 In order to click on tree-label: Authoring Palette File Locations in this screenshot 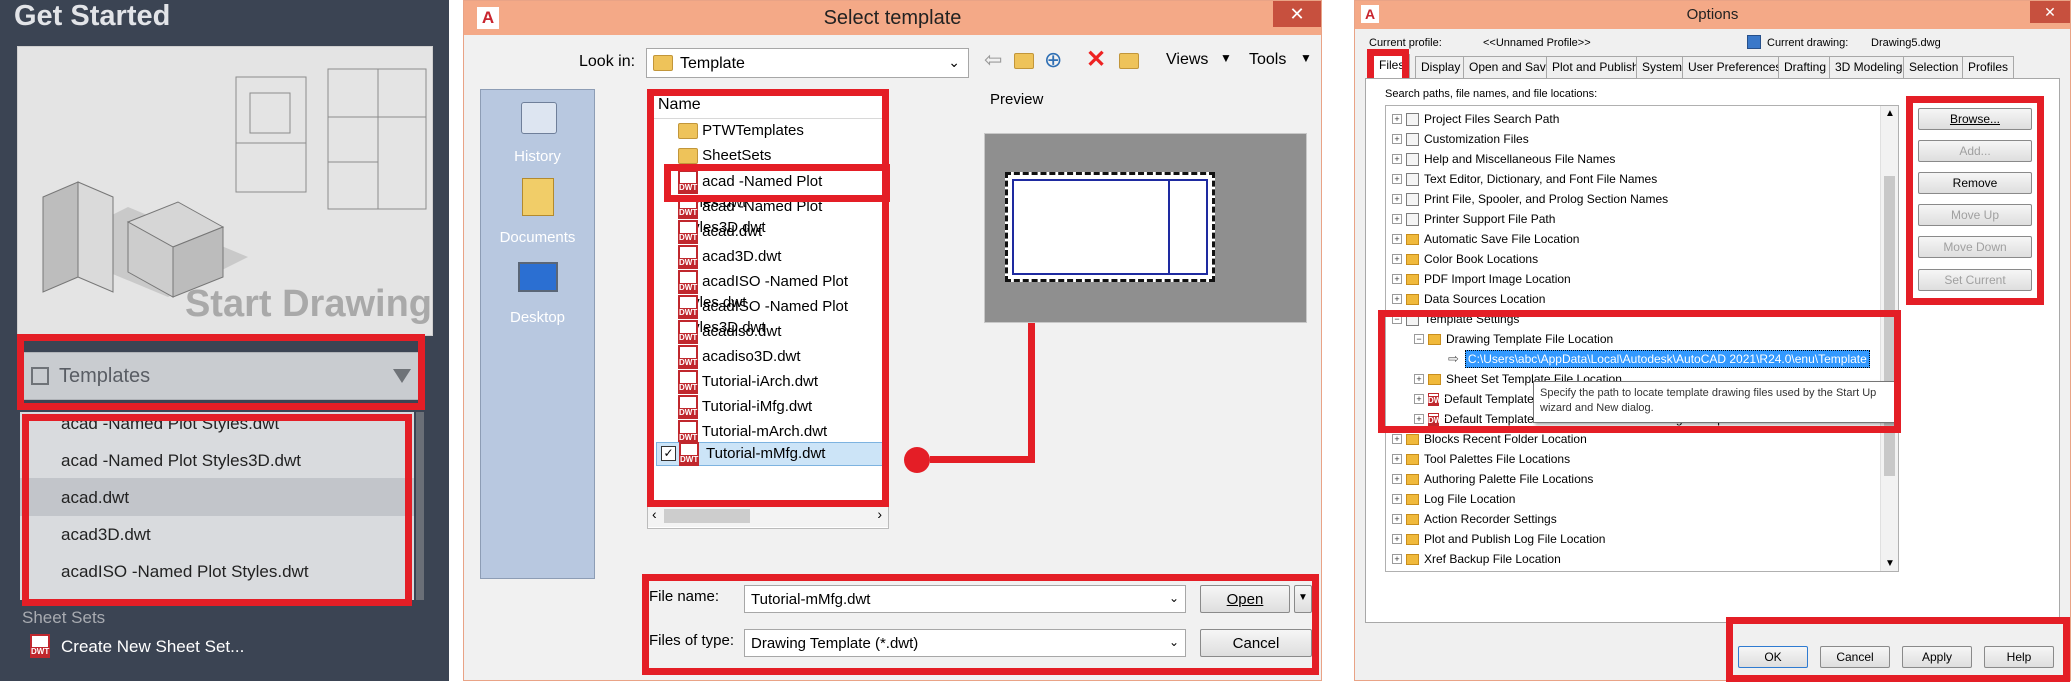, I will do `click(1509, 479)`.